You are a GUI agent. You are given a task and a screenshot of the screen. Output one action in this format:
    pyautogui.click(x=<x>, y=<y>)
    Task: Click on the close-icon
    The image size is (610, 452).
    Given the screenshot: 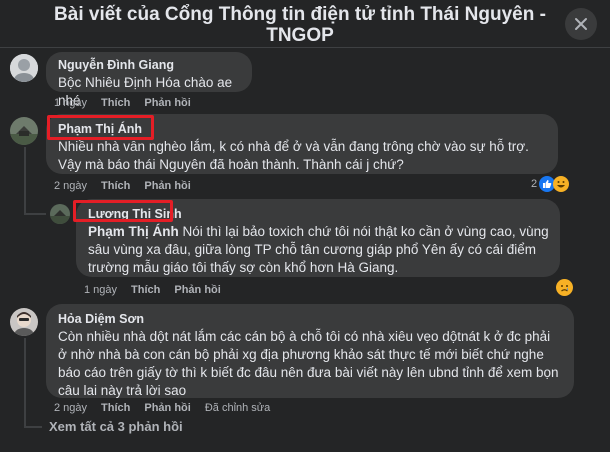 What is the action you would take?
    pyautogui.click(x=581, y=24)
    